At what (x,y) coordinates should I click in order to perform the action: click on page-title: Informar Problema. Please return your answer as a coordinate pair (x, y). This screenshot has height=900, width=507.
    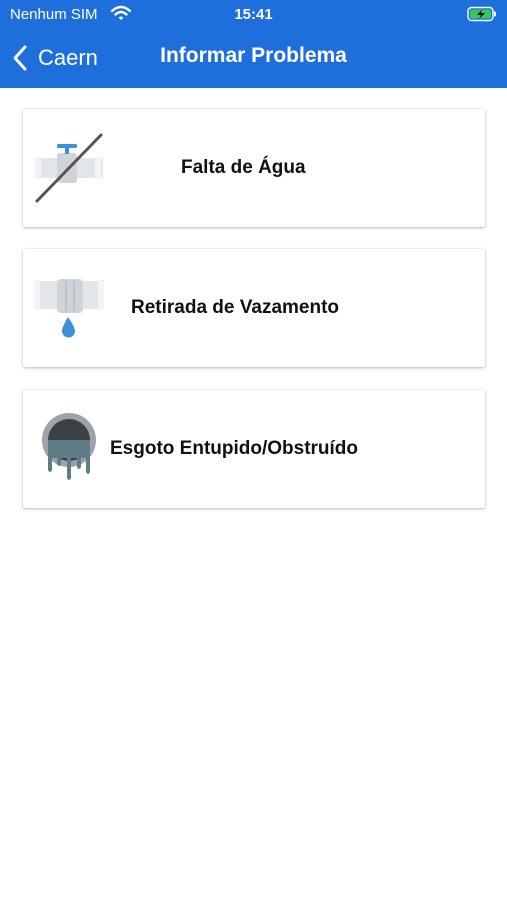
    Looking at the image, I should click on (253, 55).